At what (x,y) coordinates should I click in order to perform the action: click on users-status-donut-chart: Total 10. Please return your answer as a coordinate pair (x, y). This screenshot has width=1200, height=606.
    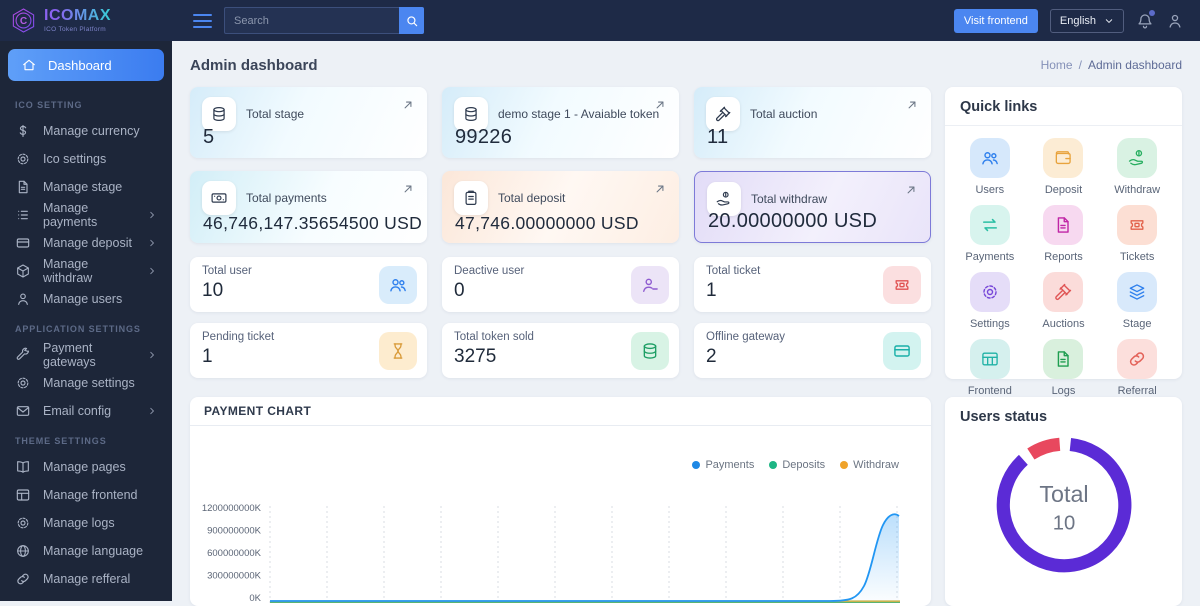
    Looking at the image, I should click on (1063, 505).